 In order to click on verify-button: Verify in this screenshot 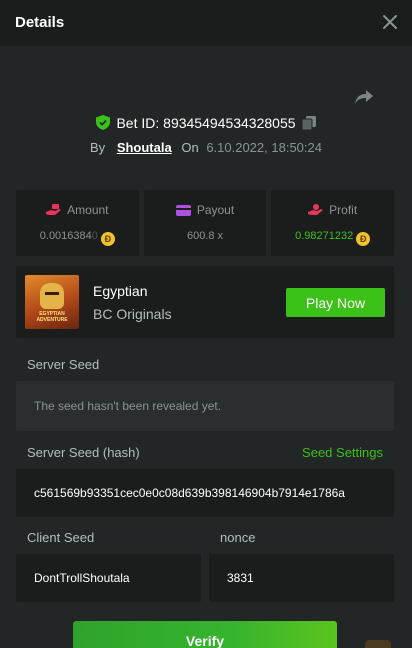, I will do `click(205, 634)`.